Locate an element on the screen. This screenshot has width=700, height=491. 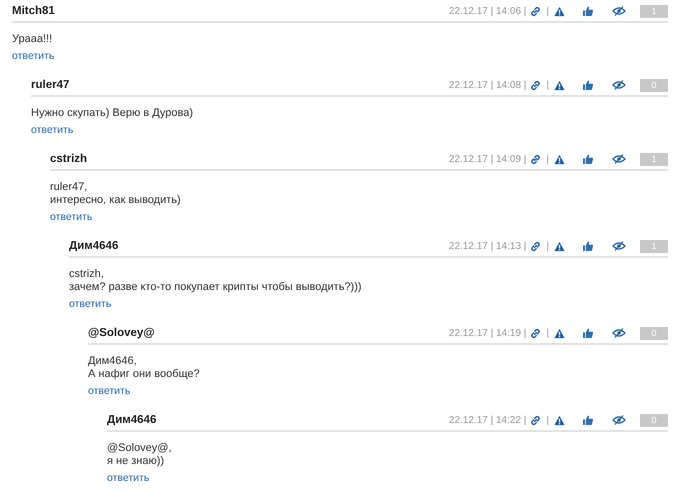
comment-text: Нужно скупать) Верю в Дурова) is located at coordinates (112, 113).